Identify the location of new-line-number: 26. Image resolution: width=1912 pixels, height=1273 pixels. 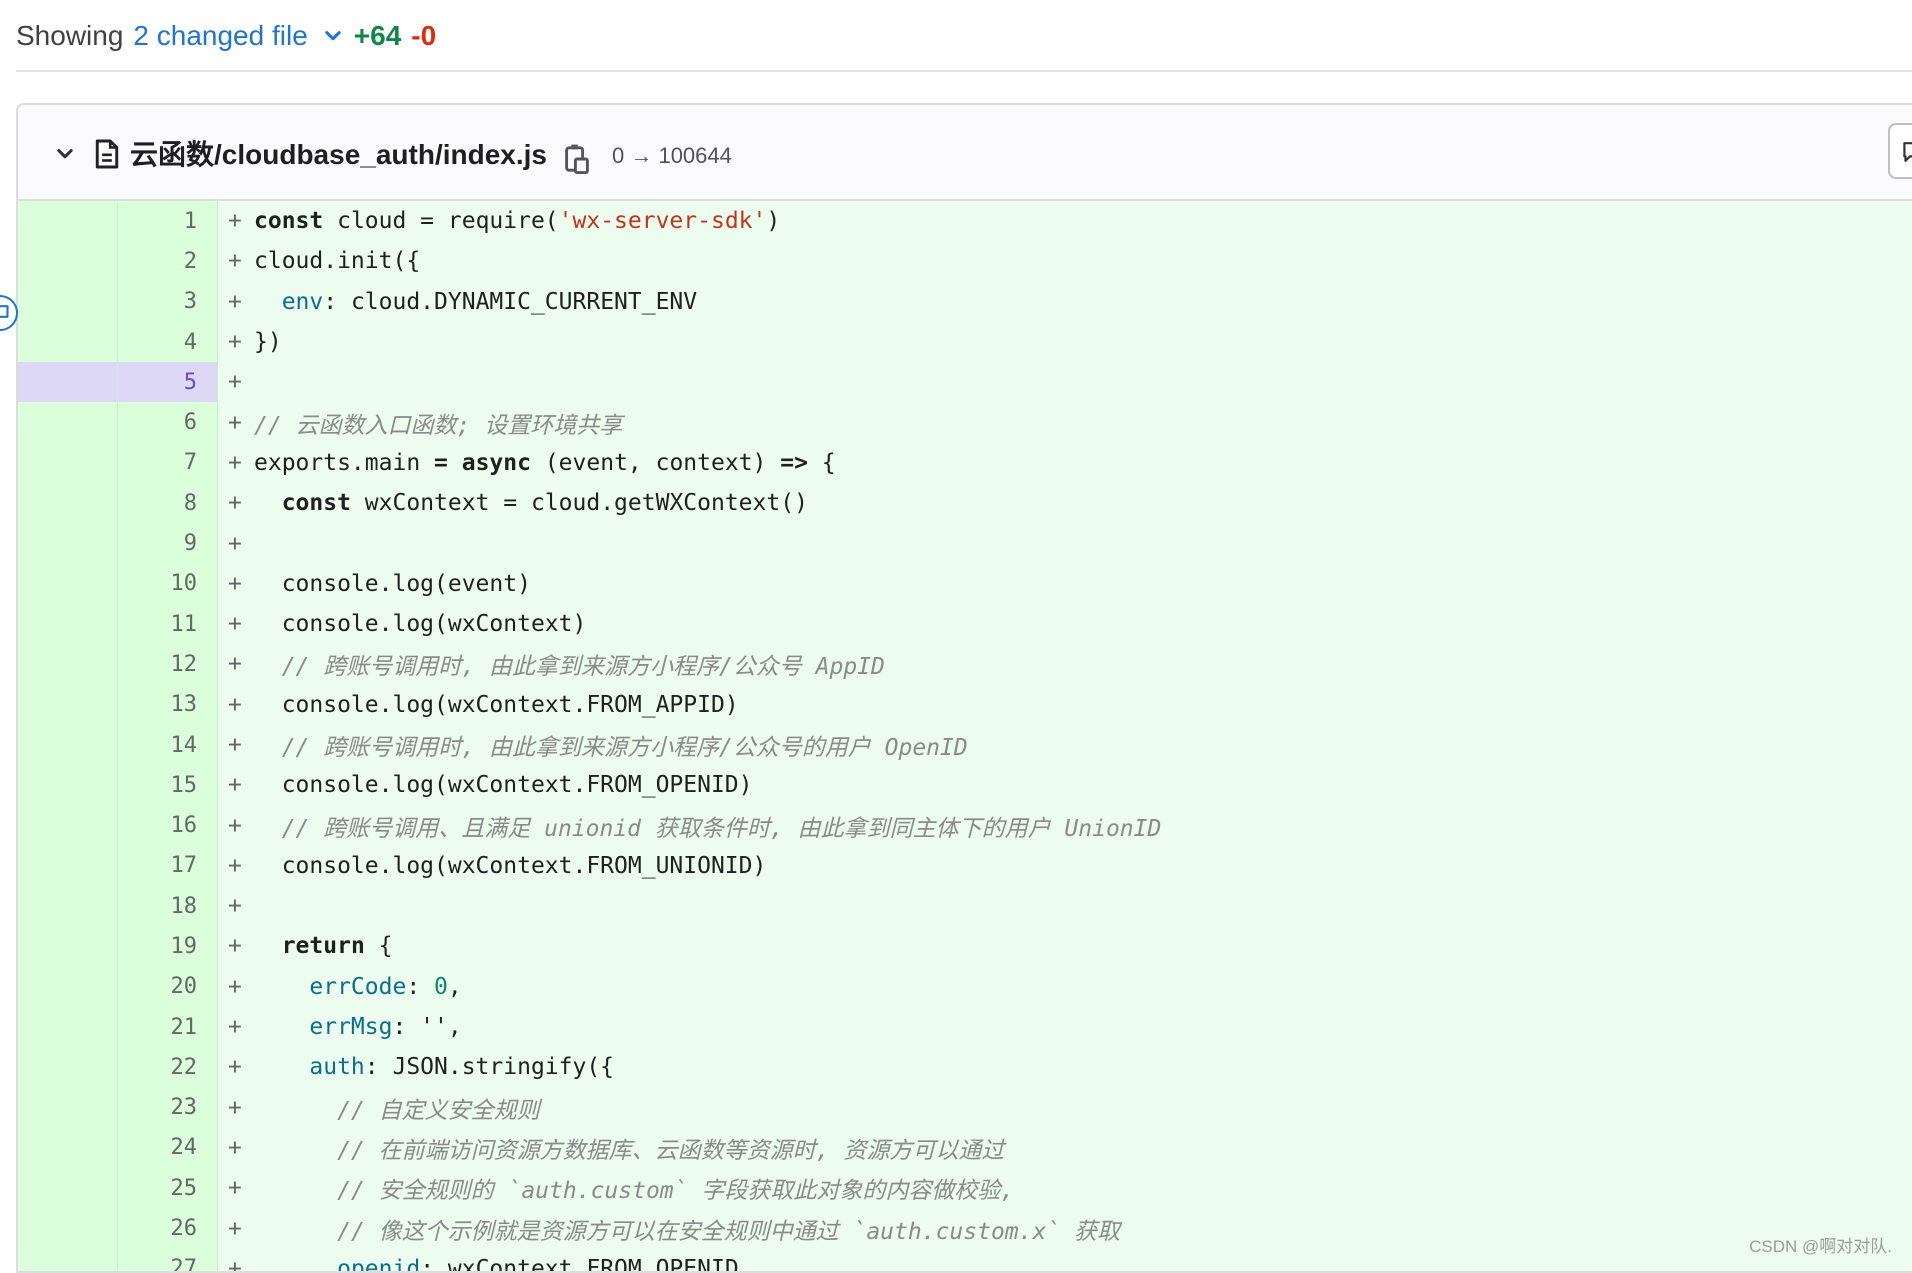
(168, 1228).